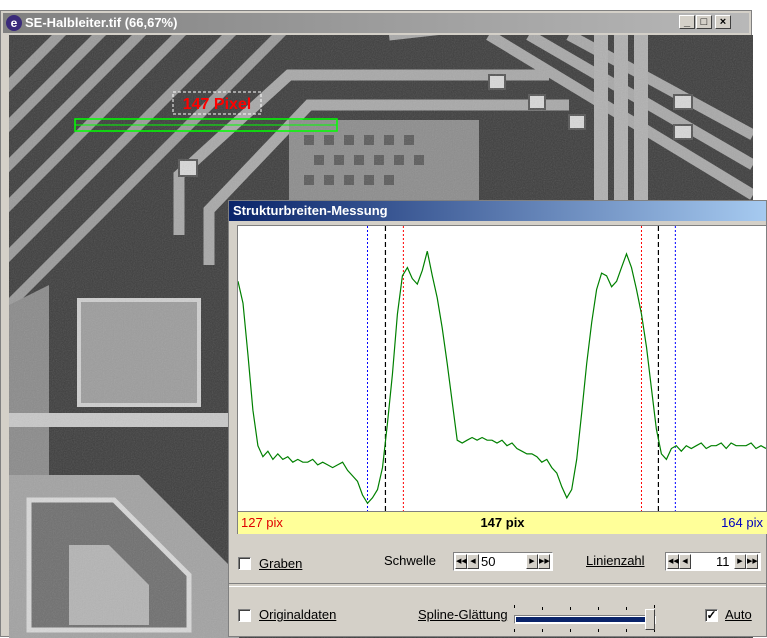 The width and height of the screenshot is (767, 638). What do you see at coordinates (463, 614) in the screenshot?
I see `spline-label: Spline-Glättung` at bounding box center [463, 614].